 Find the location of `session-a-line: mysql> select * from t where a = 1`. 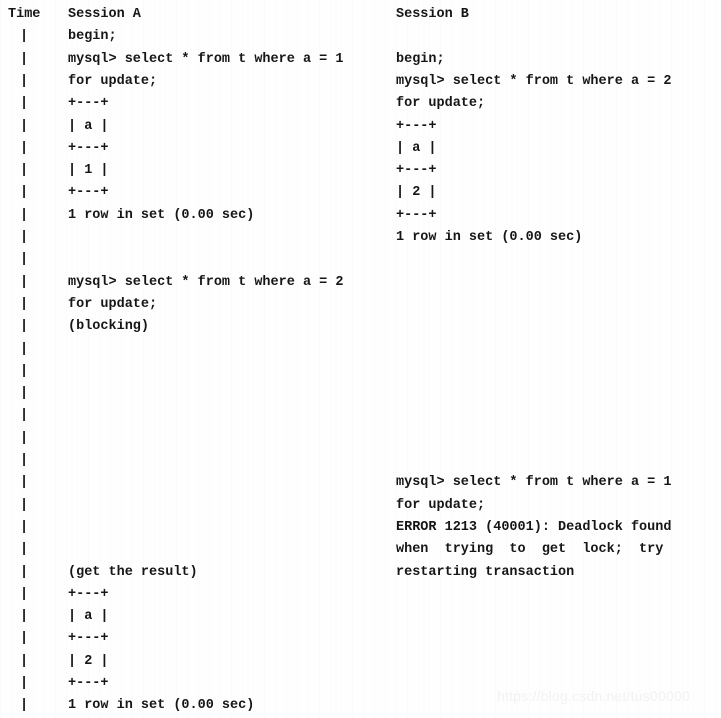

session-a-line: mysql> select * from t where a = 1 is located at coordinates (206, 59).